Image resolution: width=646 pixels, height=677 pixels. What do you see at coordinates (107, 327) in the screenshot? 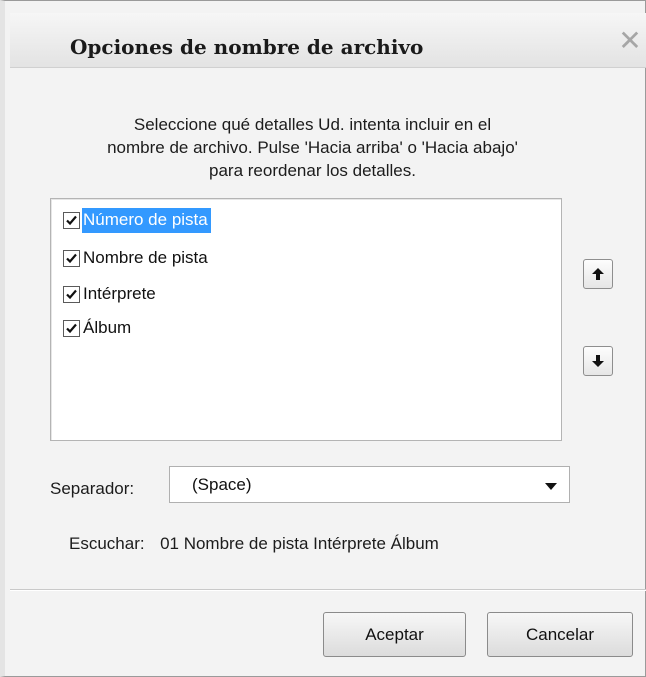
I see `list-item-label: Álbum` at bounding box center [107, 327].